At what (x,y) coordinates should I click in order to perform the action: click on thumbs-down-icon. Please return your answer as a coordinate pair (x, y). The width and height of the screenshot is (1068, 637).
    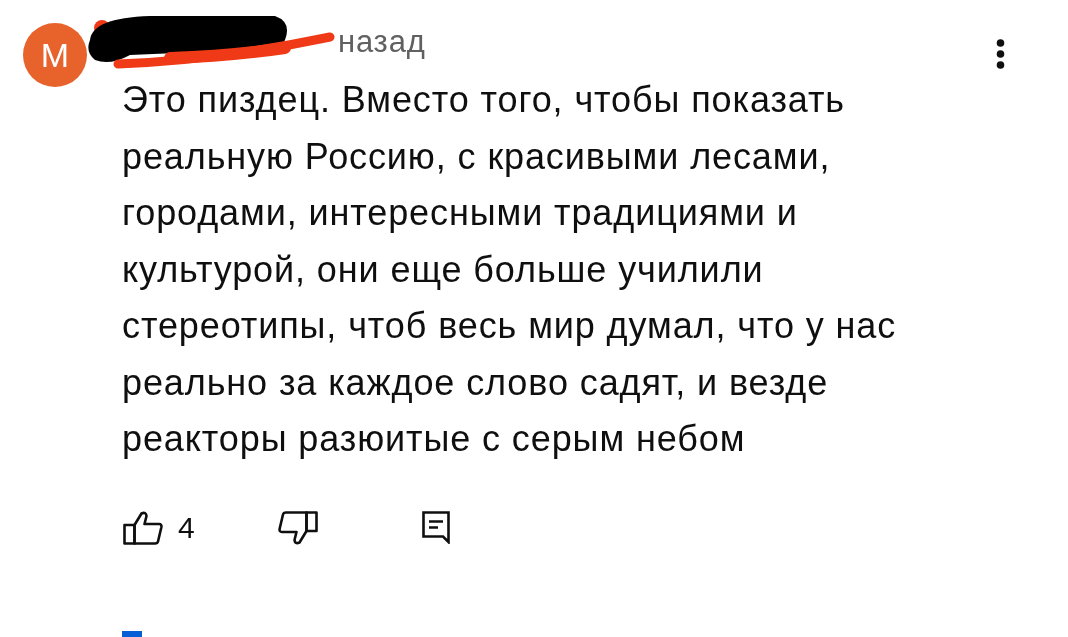
    Looking at the image, I should click on (297, 527).